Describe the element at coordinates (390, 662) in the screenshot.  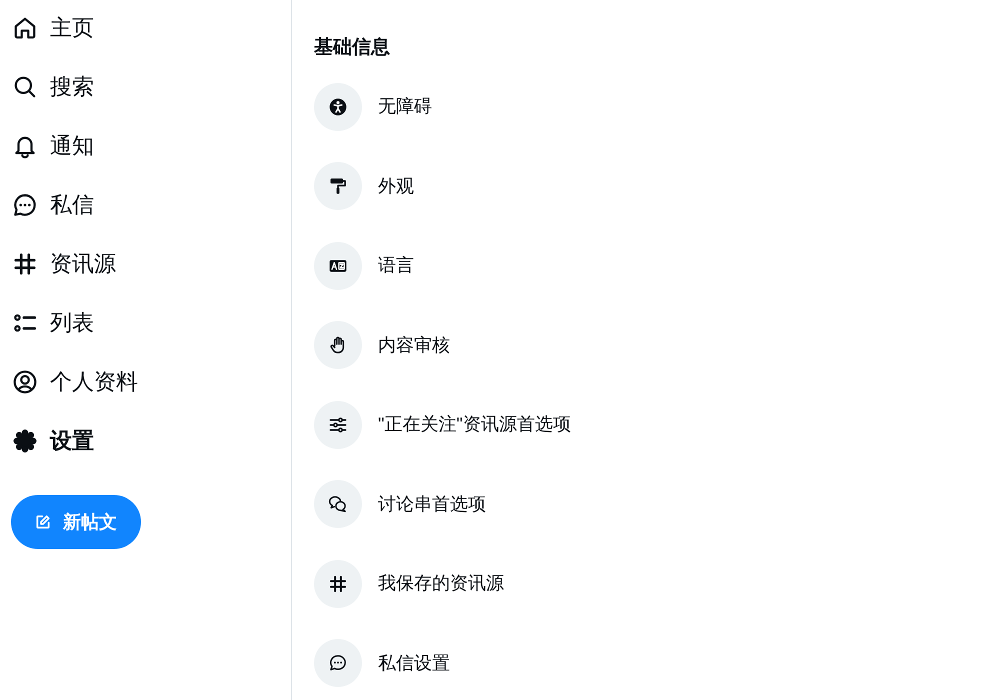
I see `settings-row: 私信设置` at that location.